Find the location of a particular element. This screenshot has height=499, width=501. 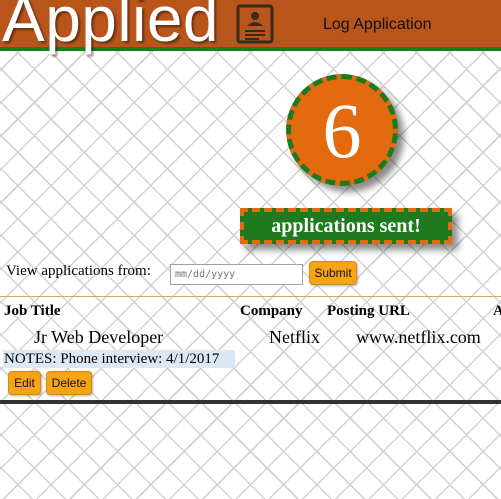

posting-url-cell: www.netflix.com is located at coordinates (418, 337).